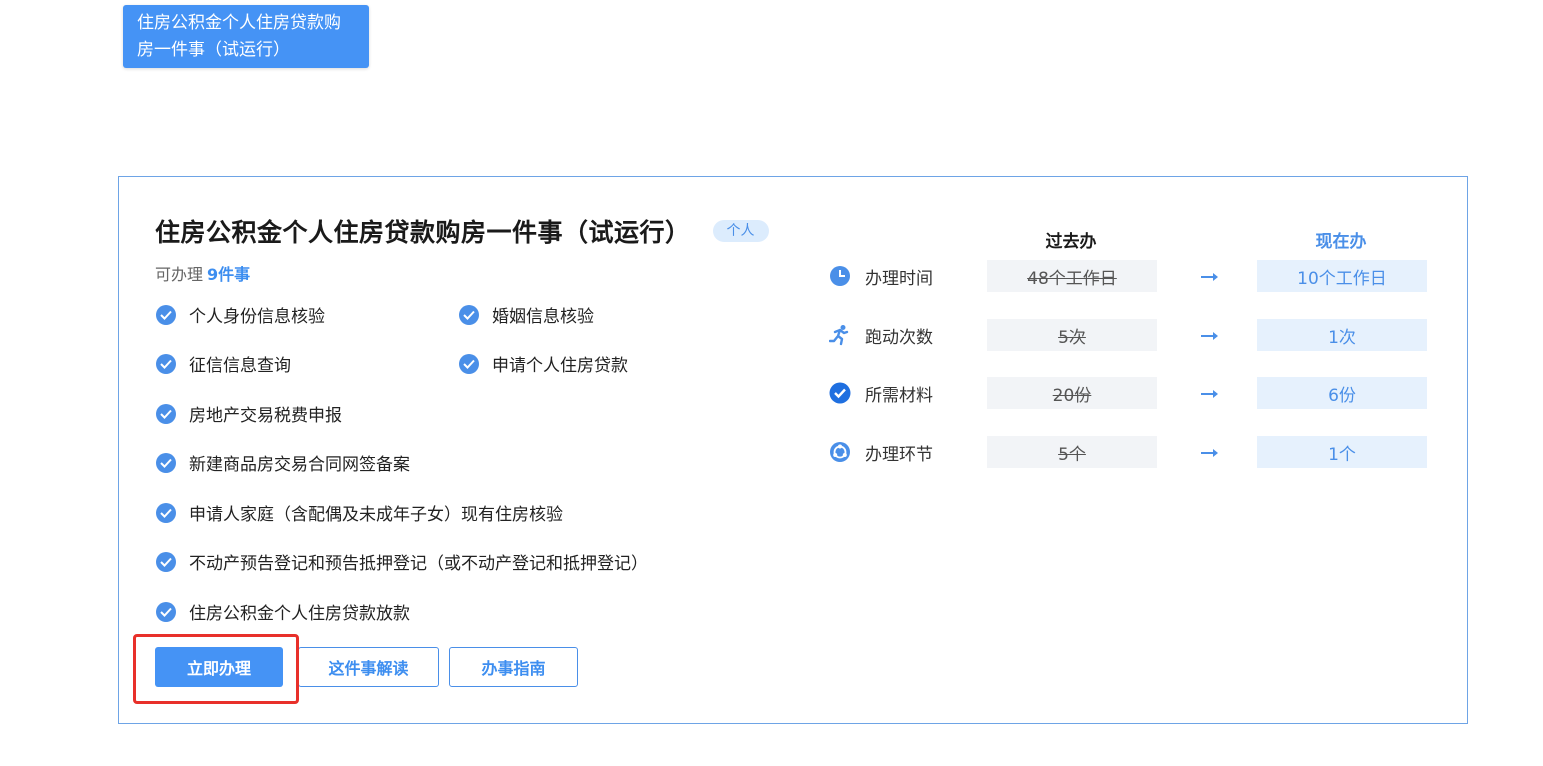 This screenshot has height=766, width=1543. What do you see at coordinates (899, 278) in the screenshot?
I see `stat-label: 办理时间` at bounding box center [899, 278].